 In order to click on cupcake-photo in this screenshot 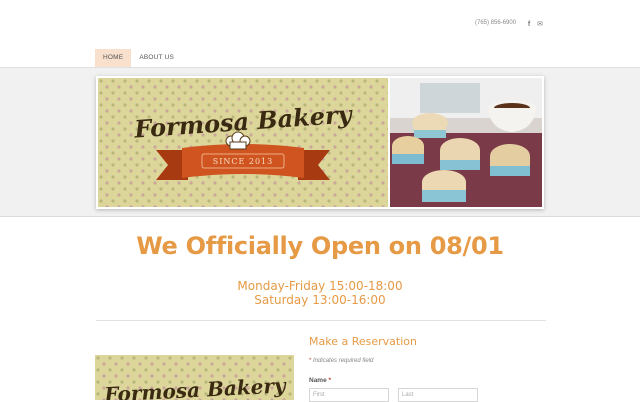, I will do `click(466, 142)`.